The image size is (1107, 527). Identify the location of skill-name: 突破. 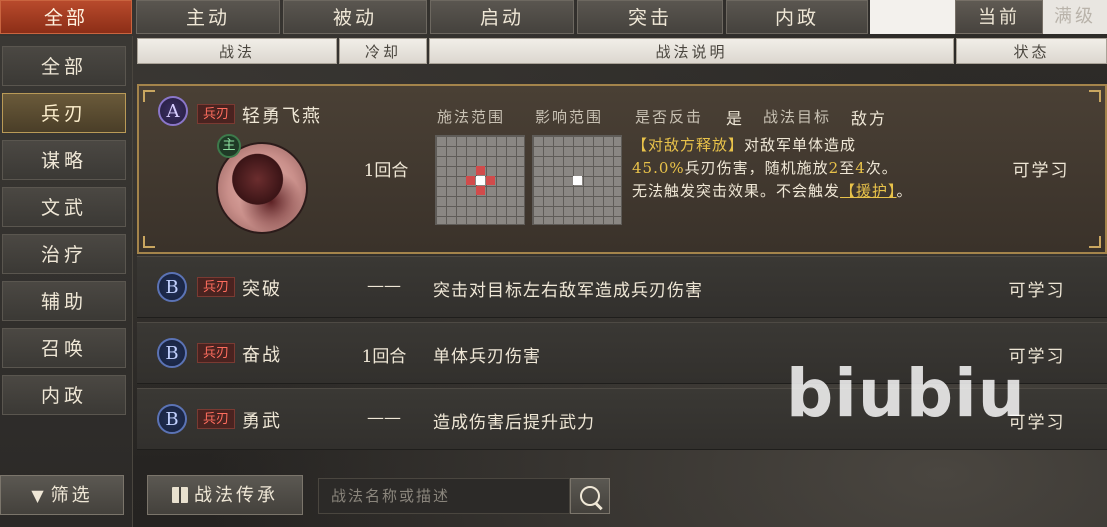
(262, 289).